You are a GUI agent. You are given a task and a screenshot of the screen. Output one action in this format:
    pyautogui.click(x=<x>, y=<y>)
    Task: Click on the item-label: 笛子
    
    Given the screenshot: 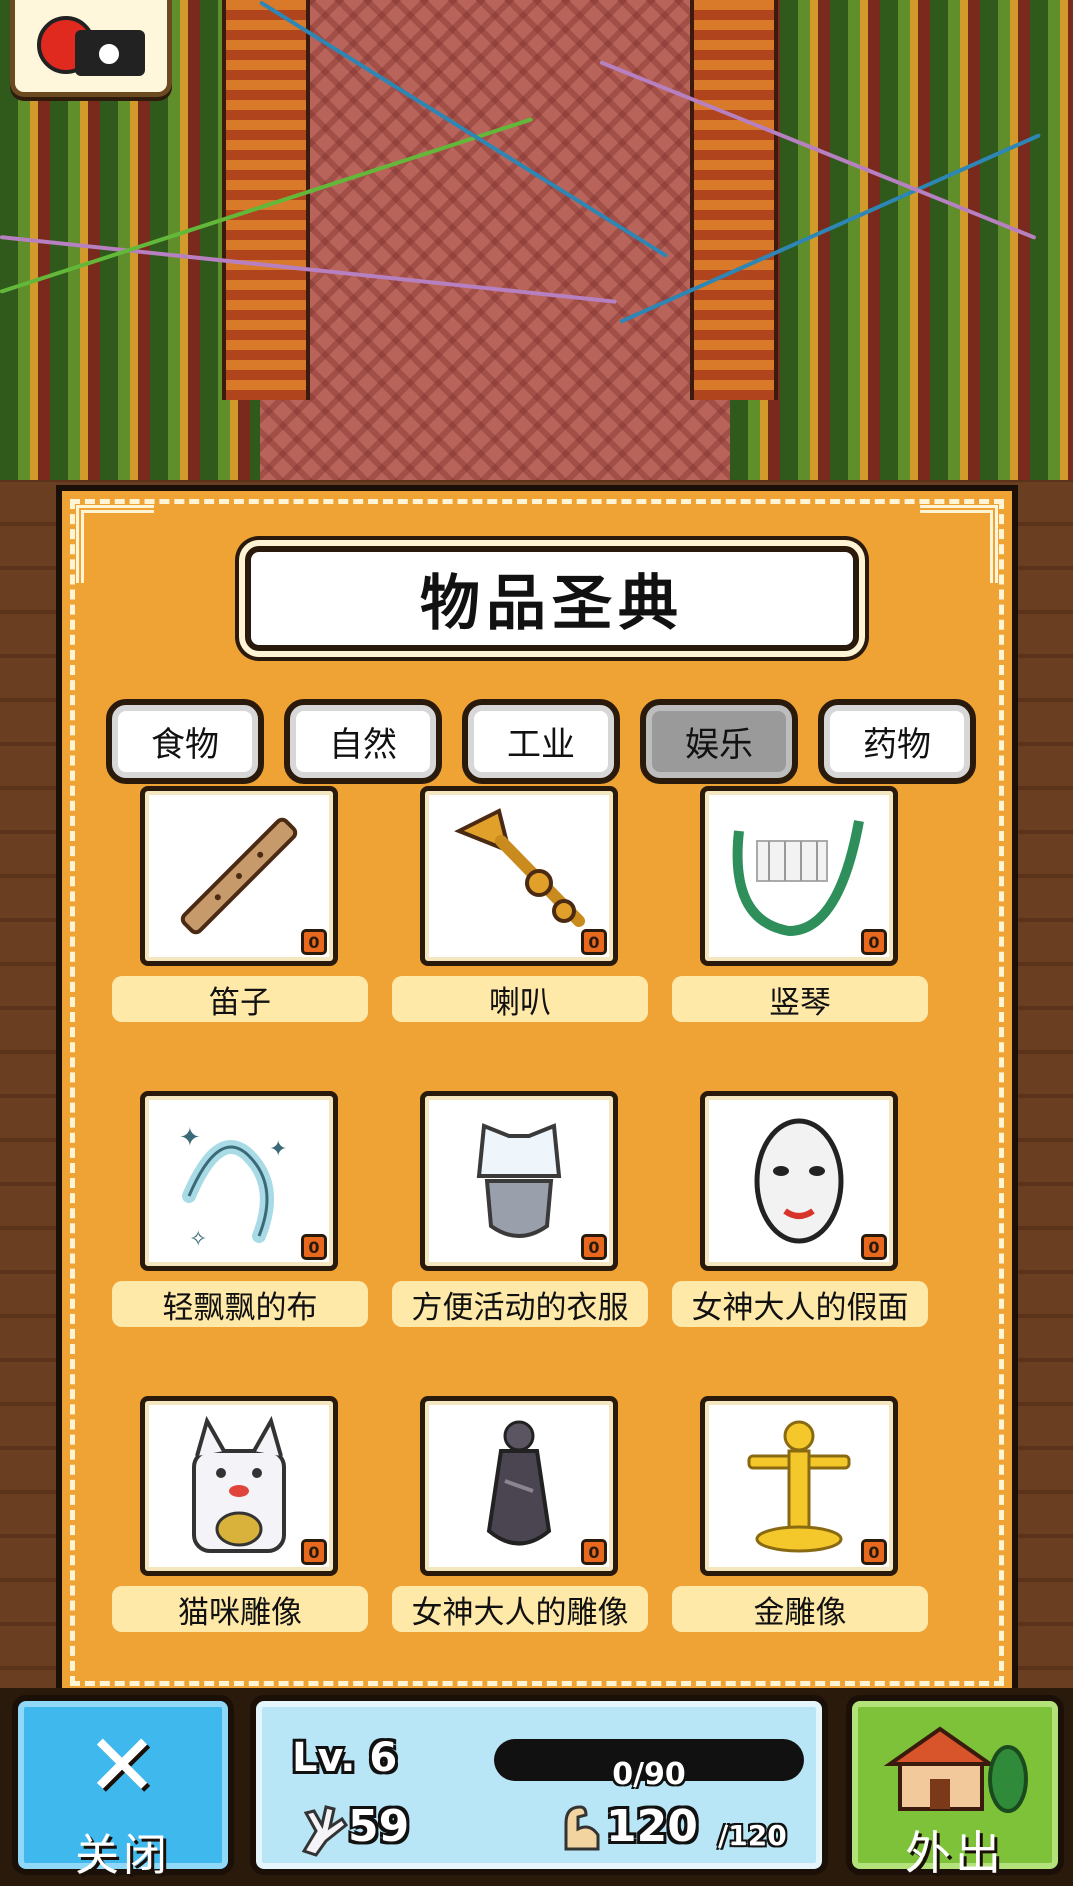 What is the action you would take?
    pyautogui.click(x=240, y=999)
    